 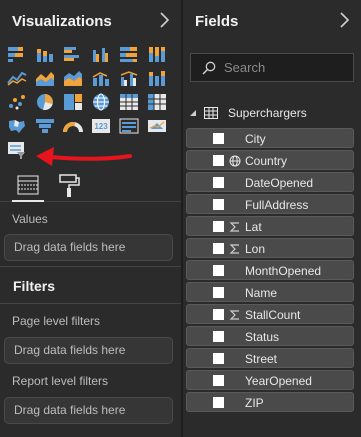 I want to click on svg-text: 123, so click(x=101, y=126).